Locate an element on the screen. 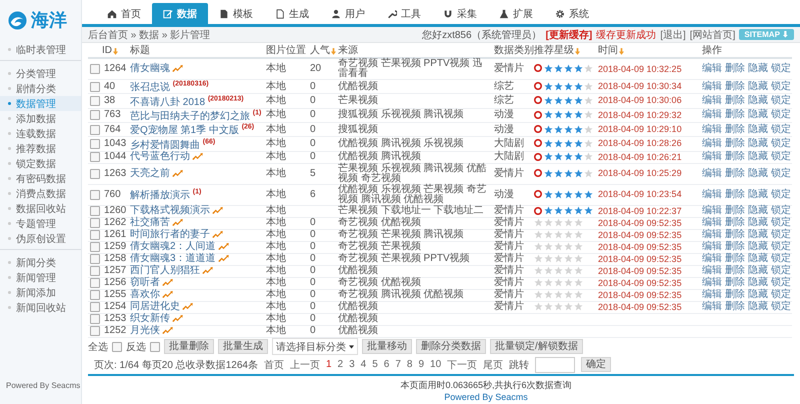 The width and height of the screenshot is (800, 404). page-link: 9 is located at coordinates (421, 364).